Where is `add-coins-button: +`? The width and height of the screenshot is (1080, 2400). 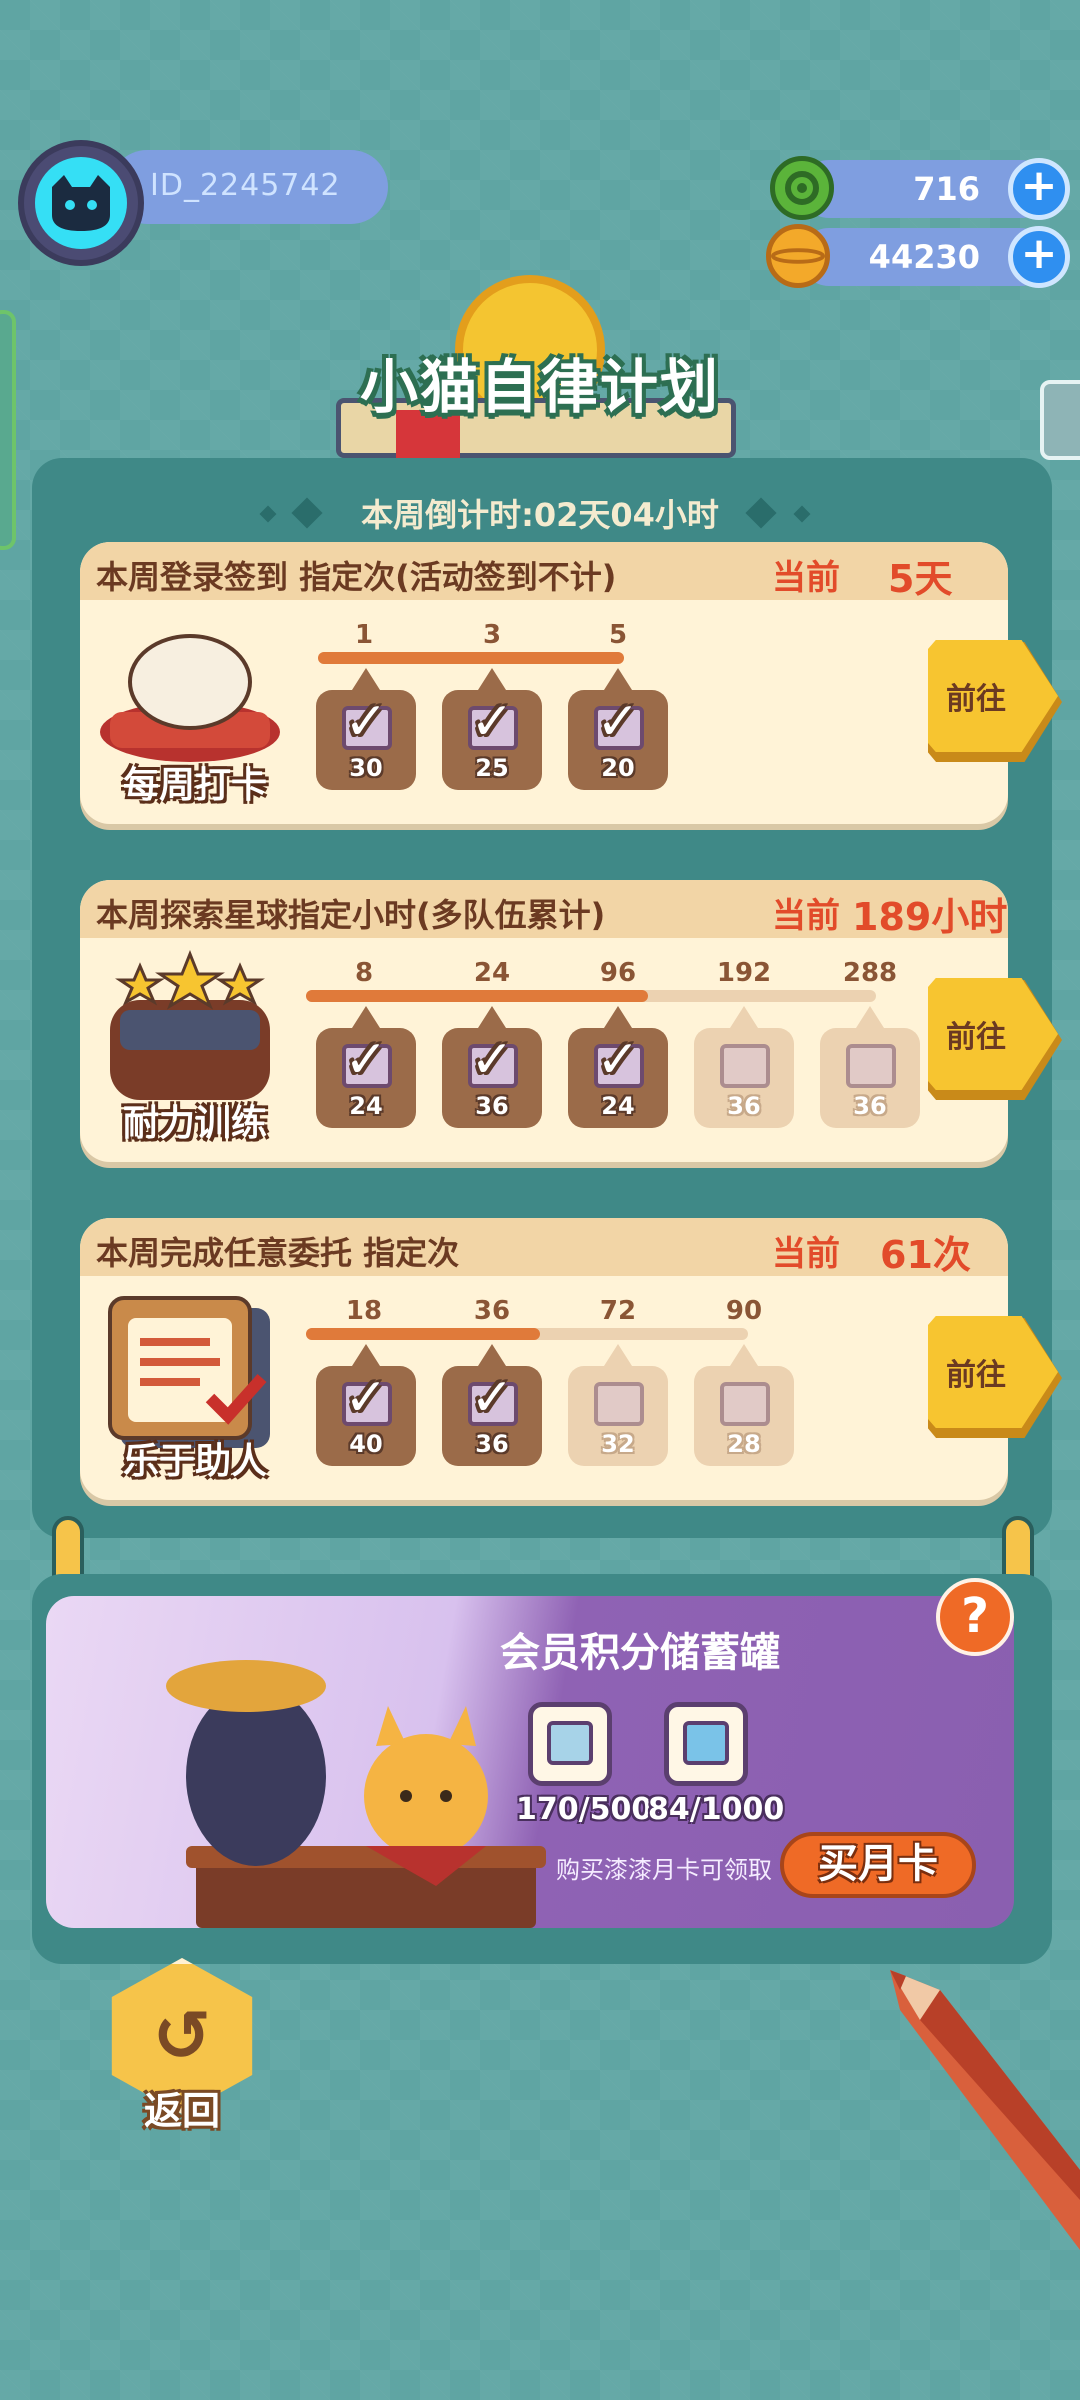
add-coins-button: + is located at coordinates (1039, 257).